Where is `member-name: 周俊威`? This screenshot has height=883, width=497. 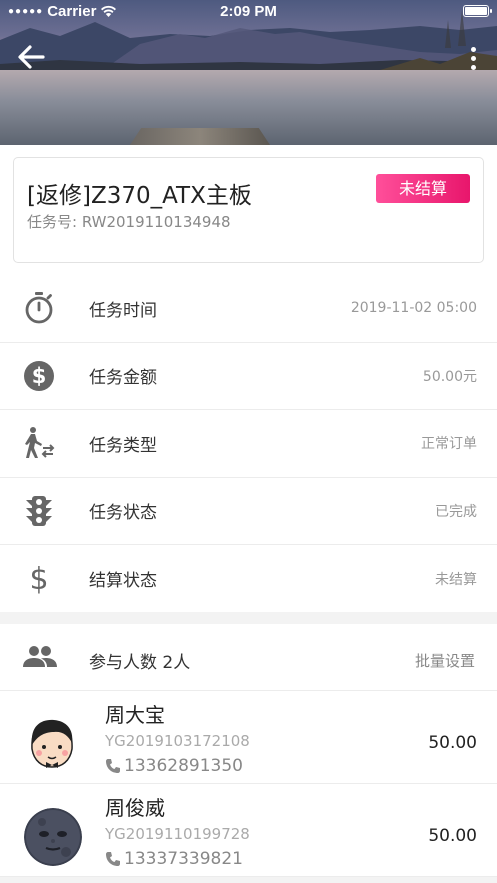 member-name: 周俊威 is located at coordinates (135, 808).